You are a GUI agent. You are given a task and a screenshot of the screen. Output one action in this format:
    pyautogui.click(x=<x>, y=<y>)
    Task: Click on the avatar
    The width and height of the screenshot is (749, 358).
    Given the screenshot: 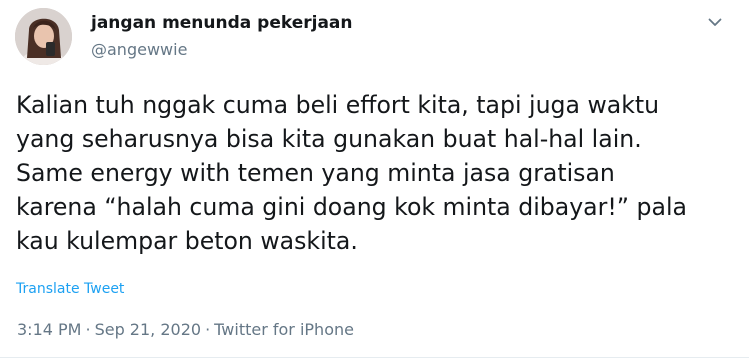 What is the action you would take?
    pyautogui.click(x=43, y=36)
    